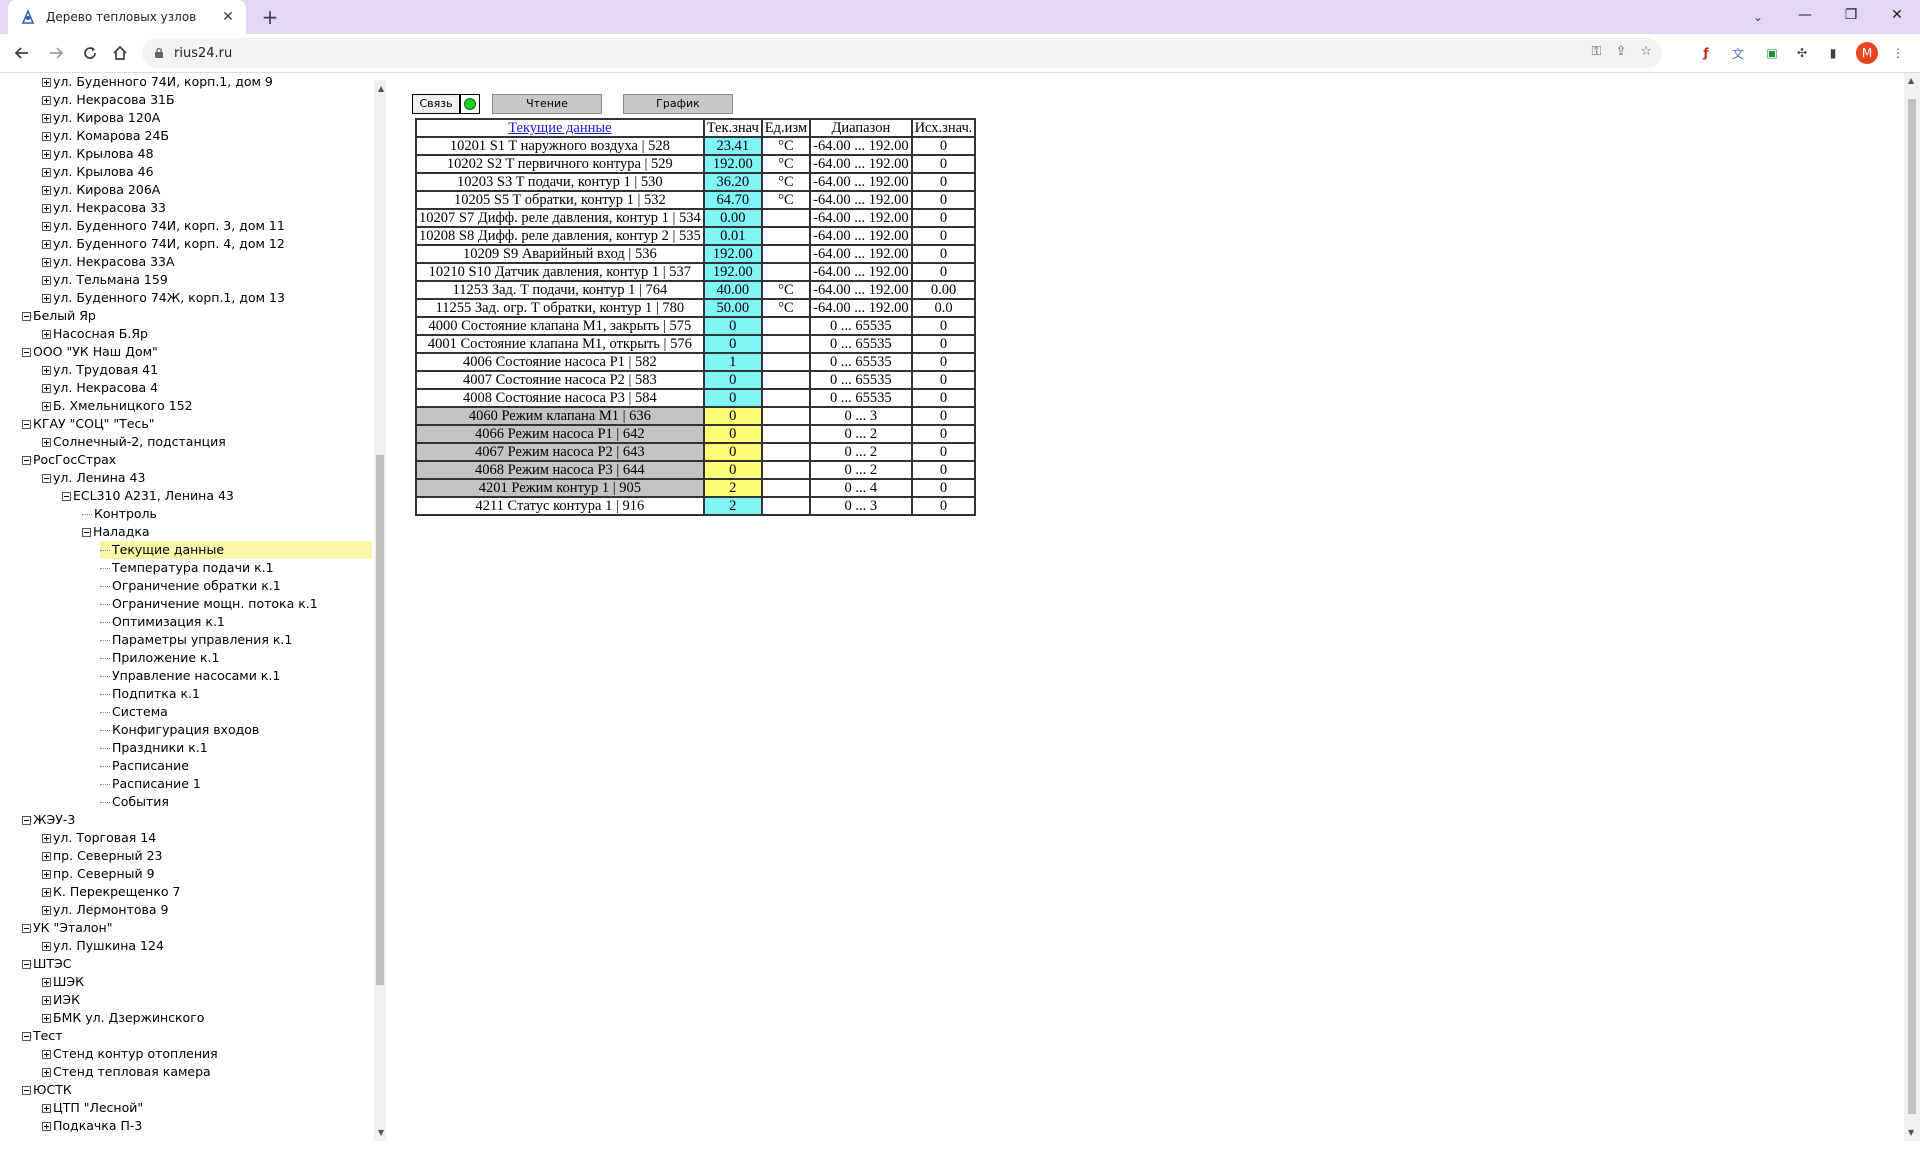  I want to click on tree-item: ИЭК, so click(61, 1000).